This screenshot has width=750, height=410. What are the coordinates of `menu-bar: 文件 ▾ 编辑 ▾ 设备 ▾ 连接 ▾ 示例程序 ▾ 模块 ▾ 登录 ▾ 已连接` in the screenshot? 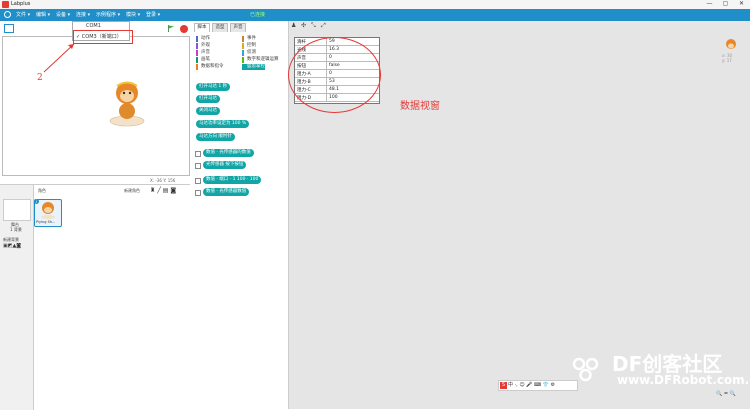 It's located at (375, 15).